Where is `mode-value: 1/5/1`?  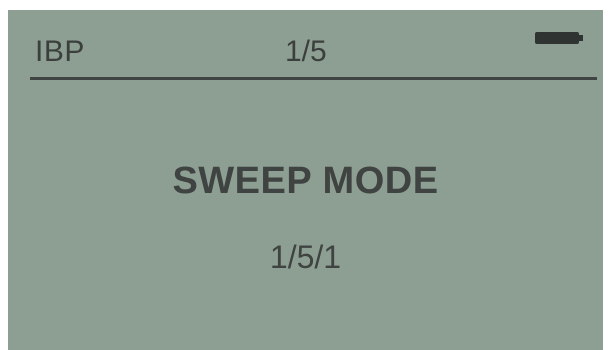 mode-value: 1/5/1 is located at coordinates (305, 257).